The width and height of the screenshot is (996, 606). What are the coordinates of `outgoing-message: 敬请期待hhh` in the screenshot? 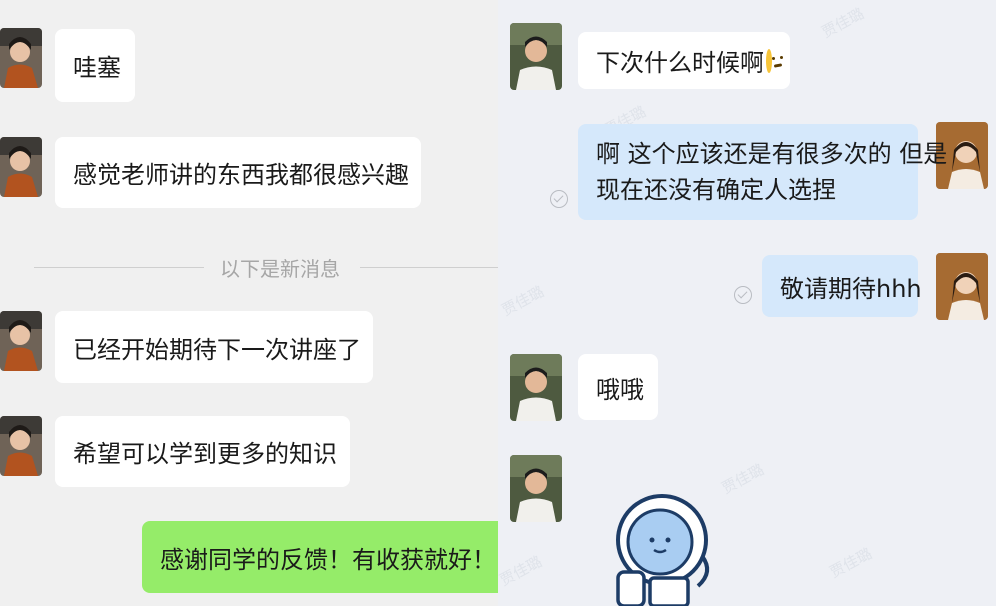 It's located at (842, 286).